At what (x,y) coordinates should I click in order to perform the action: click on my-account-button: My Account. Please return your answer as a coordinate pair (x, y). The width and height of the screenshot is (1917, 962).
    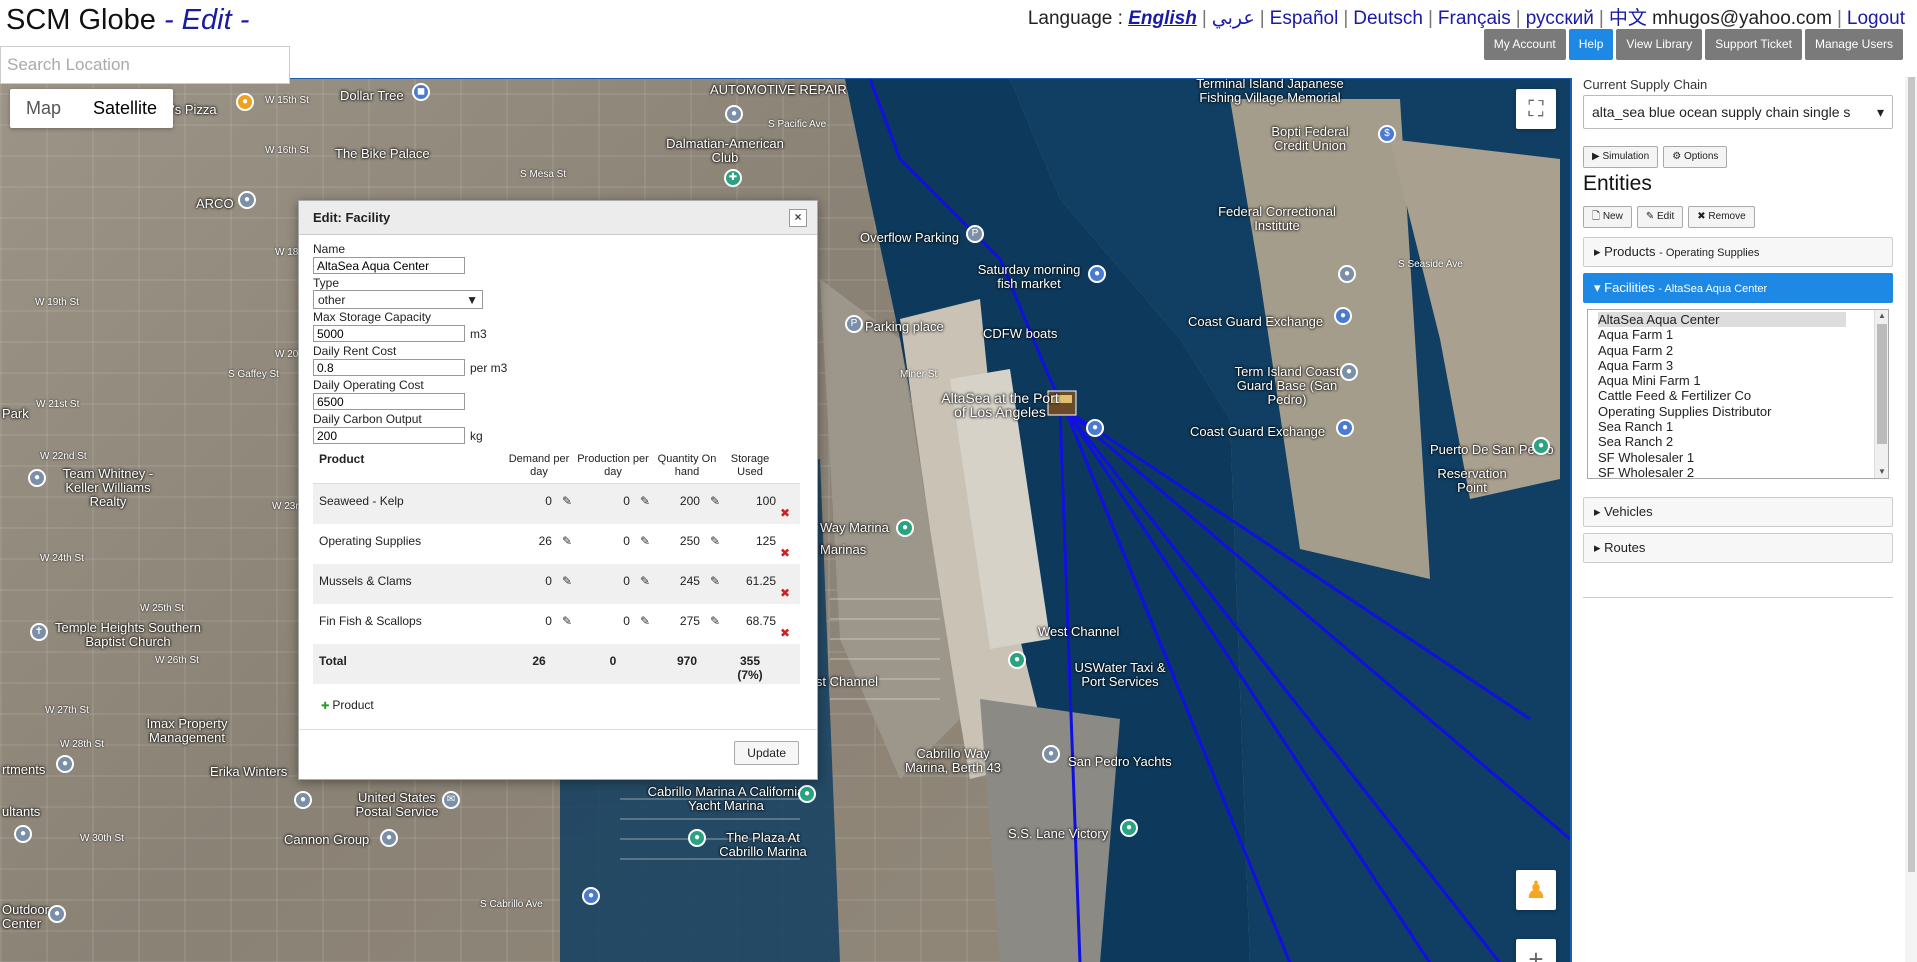
    Looking at the image, I should click on (1524, 44).